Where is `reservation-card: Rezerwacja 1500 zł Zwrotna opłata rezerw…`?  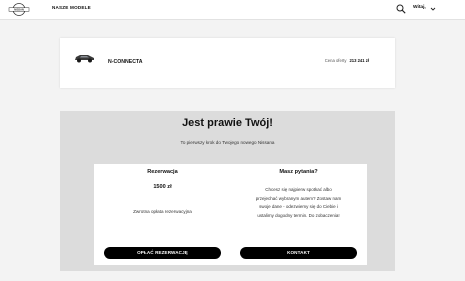
reservation-card: Rezerwacja 1500 zł Zwrotna opłata rezerw… is located at coordinates (162, 214).